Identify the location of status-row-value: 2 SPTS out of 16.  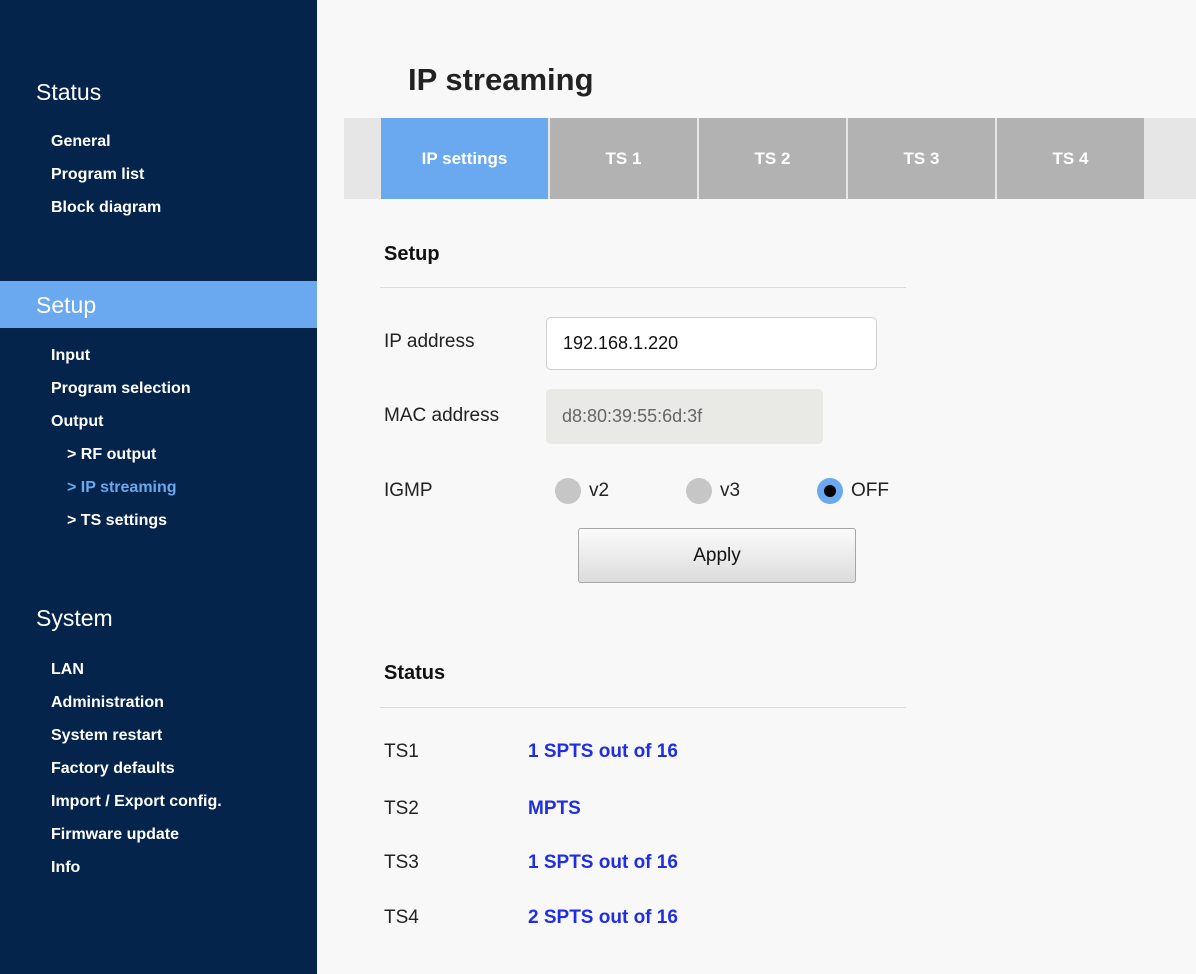
(603, 917).